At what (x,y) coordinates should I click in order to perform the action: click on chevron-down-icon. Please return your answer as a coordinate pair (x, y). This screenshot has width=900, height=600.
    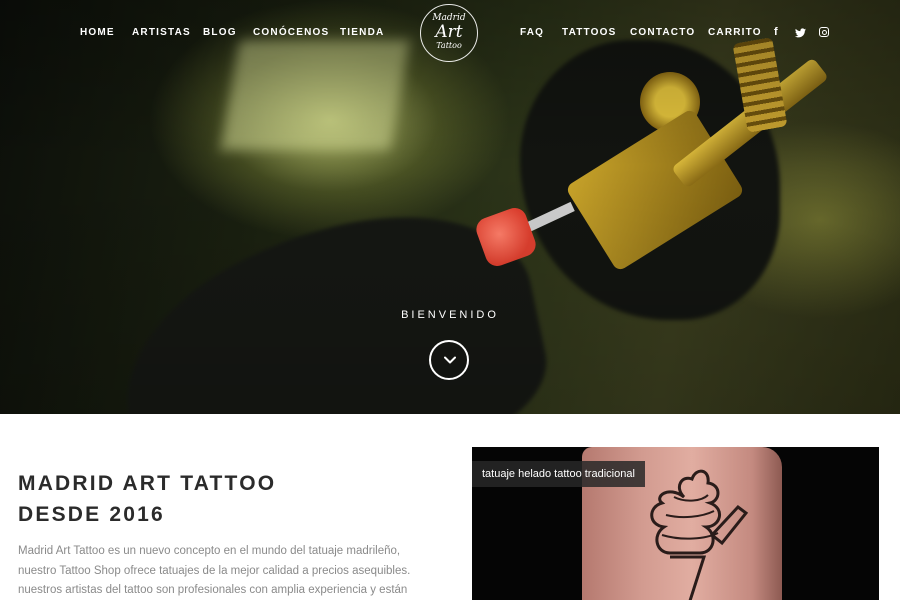
    Looking at the image, I should click on (450, 360).